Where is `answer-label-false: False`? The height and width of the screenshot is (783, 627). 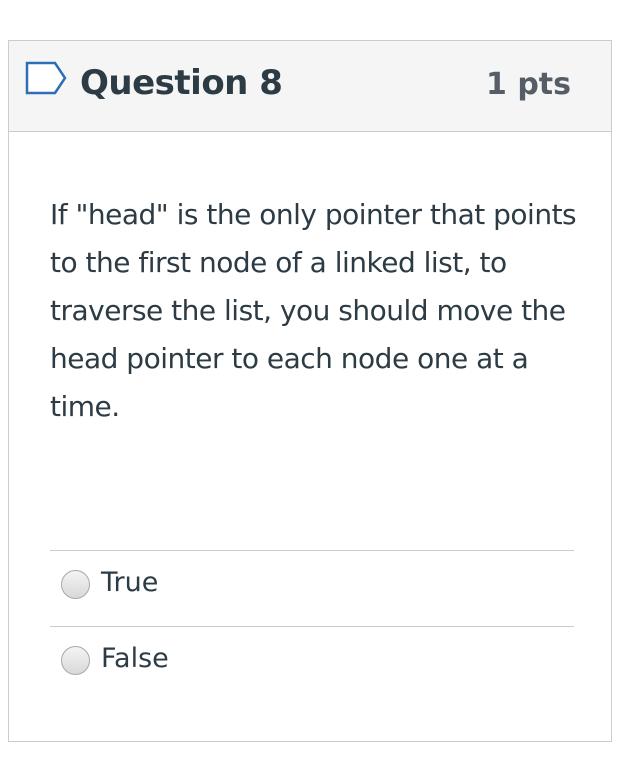
answer-label-false: False is located at coordinates (135, 659).